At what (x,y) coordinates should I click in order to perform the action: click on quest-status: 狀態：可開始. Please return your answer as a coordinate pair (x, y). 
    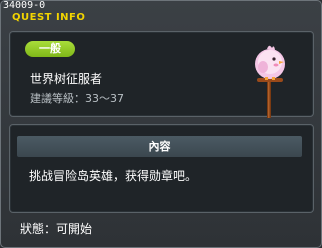
    Looking at the image, I should click on (56, 229).